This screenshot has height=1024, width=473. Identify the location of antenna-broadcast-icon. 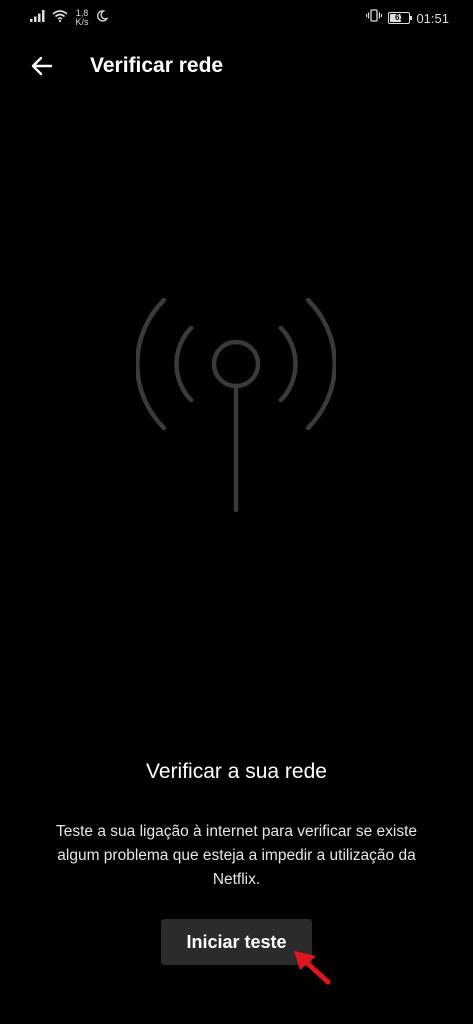
(236, 403).